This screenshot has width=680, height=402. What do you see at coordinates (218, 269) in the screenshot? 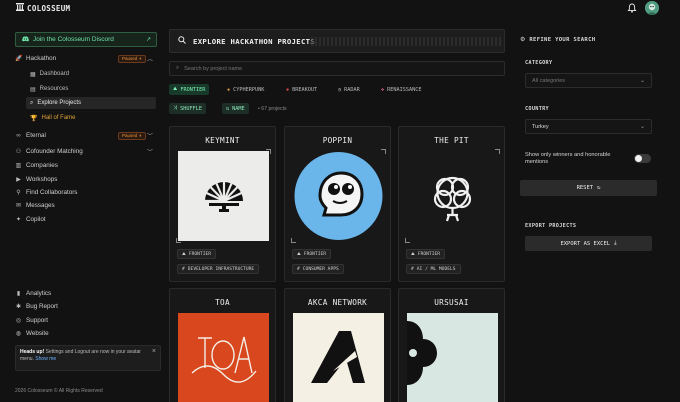
I see `tag-category: # DEVELOPER INFRASTRUCTURE` at bounding box center [218, 269].